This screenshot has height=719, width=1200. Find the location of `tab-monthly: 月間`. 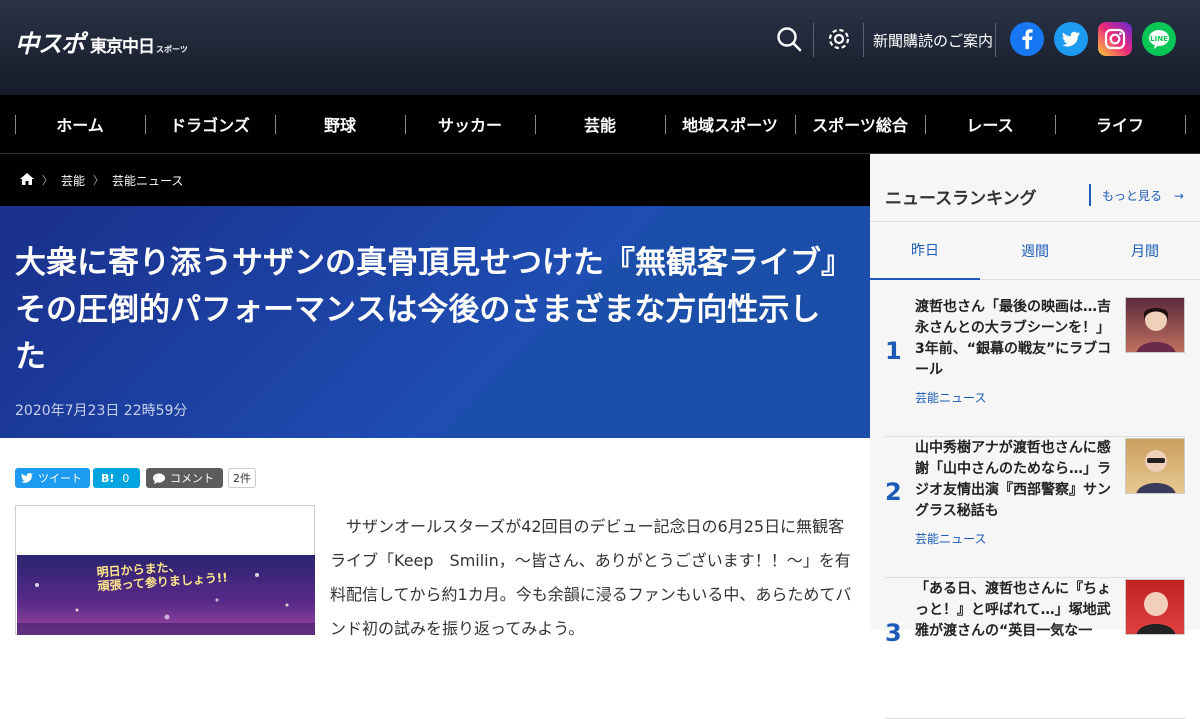

tab-monthly: 月間 is located at coordinates (1145, 251).